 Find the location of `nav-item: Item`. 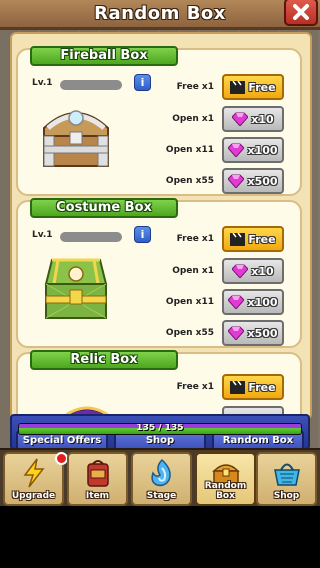

nav-item: Item is located at coordinates (97, 479).